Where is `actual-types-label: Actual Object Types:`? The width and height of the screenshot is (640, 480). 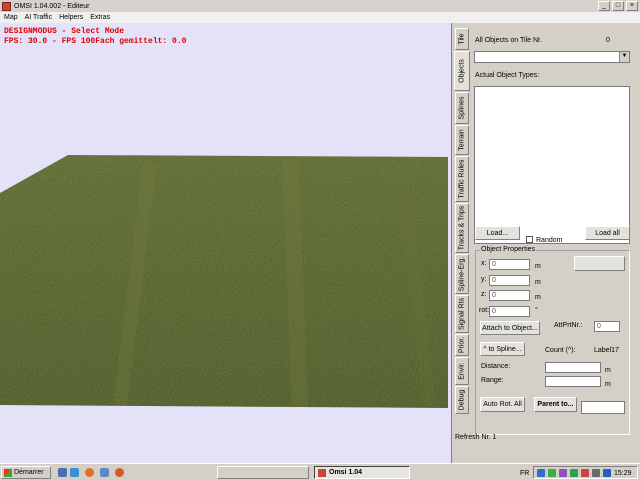 actual-types-label: Actual Object Types: is located at coordinates (507, 75).